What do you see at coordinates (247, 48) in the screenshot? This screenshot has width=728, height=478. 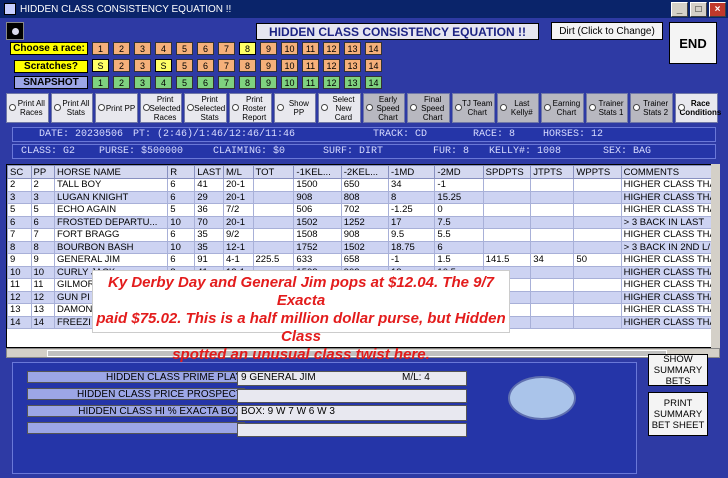 I see `race-button-8: 8` at bounding box center [247, 48].